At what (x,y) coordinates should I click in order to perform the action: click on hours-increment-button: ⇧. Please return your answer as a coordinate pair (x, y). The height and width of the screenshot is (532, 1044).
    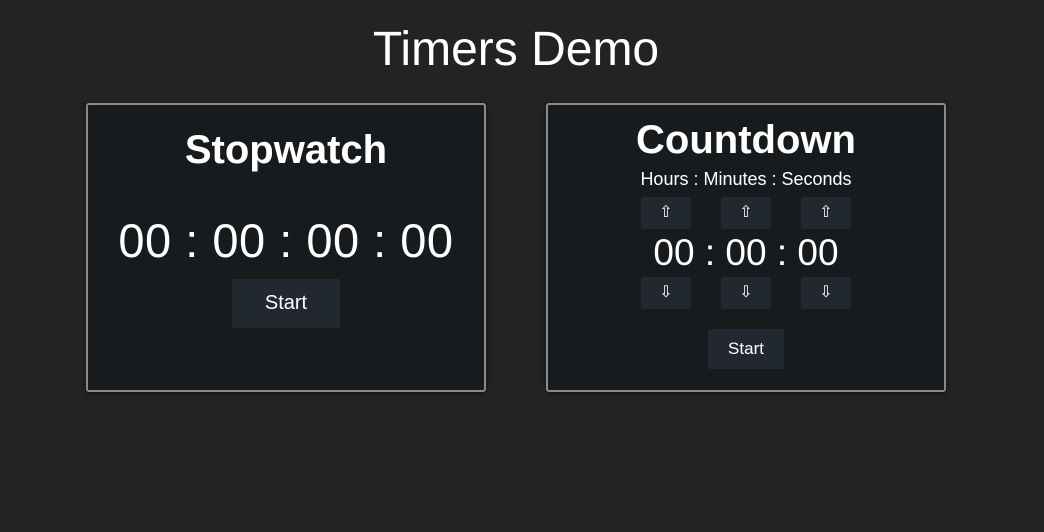
    Looking at the image, I should click on (666, 213).